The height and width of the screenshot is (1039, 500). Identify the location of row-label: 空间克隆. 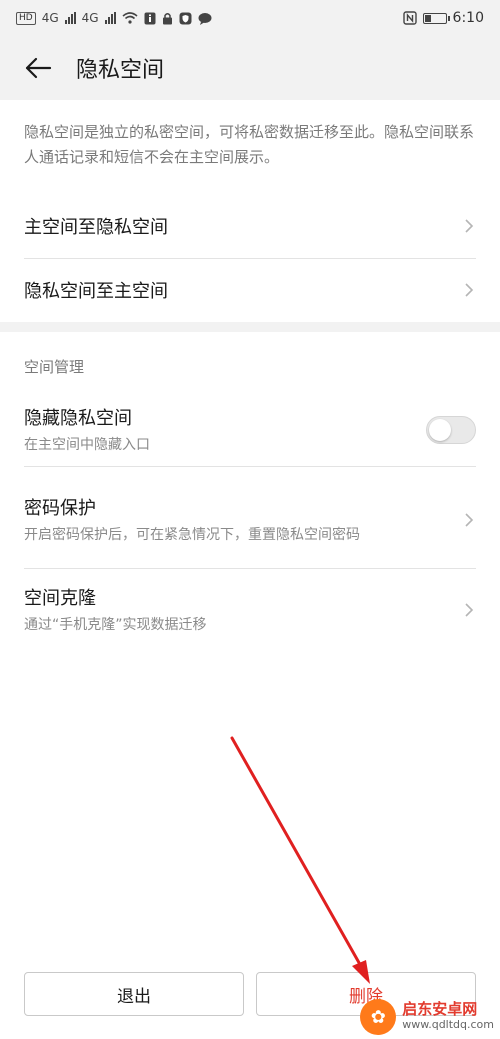
(60, 598).